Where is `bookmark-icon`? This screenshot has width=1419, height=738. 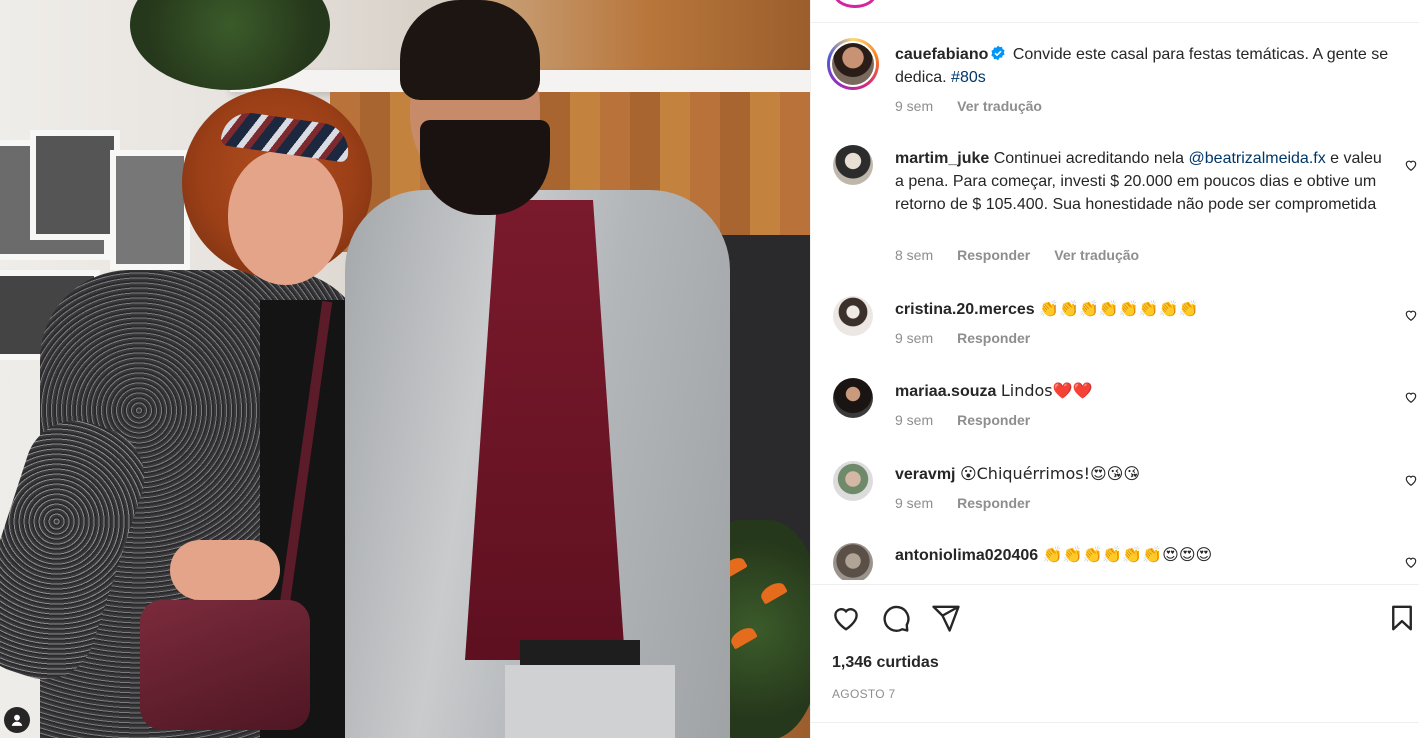
bookmark-icon is located at coordinates (1402, 618).